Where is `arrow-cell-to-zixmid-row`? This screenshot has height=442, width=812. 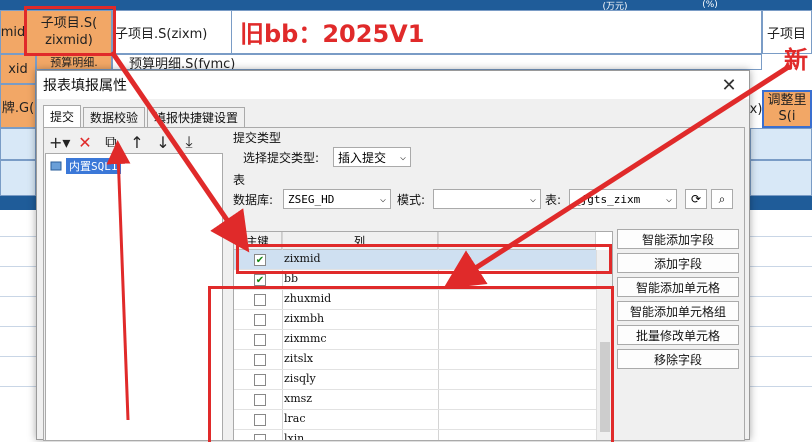
arrow-cell-to-zixmid-row is located at coordinates (179, 151).